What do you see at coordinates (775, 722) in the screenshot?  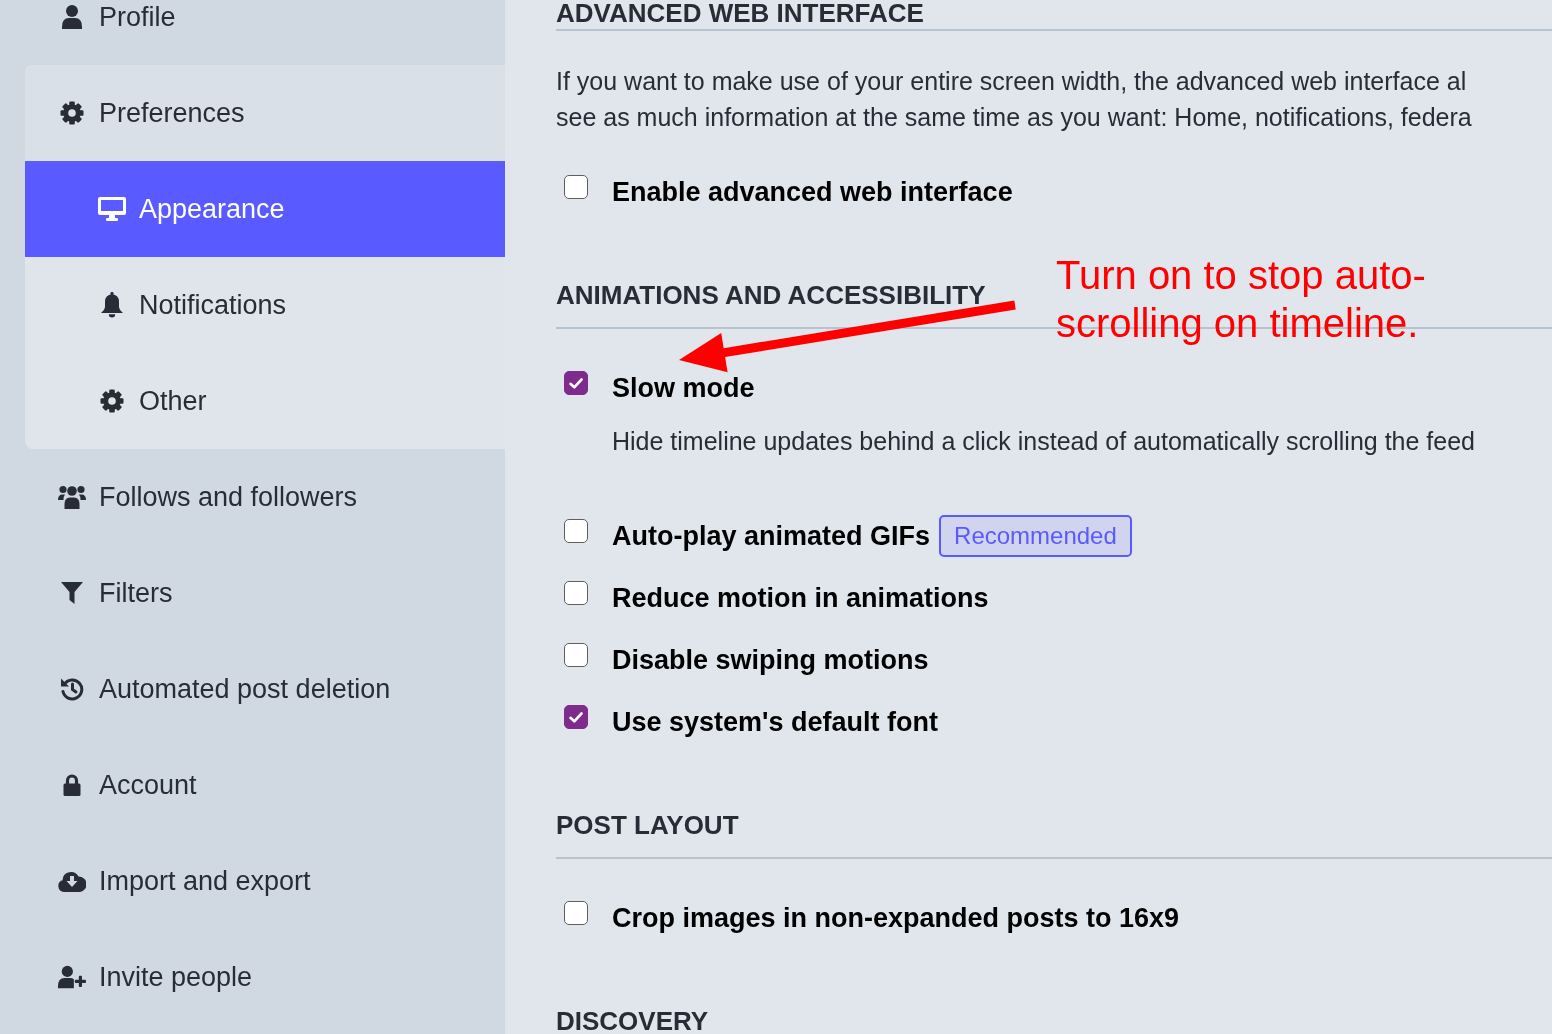 I see `checkbox-label: Use system's default font` at bounding box center [775, 722].